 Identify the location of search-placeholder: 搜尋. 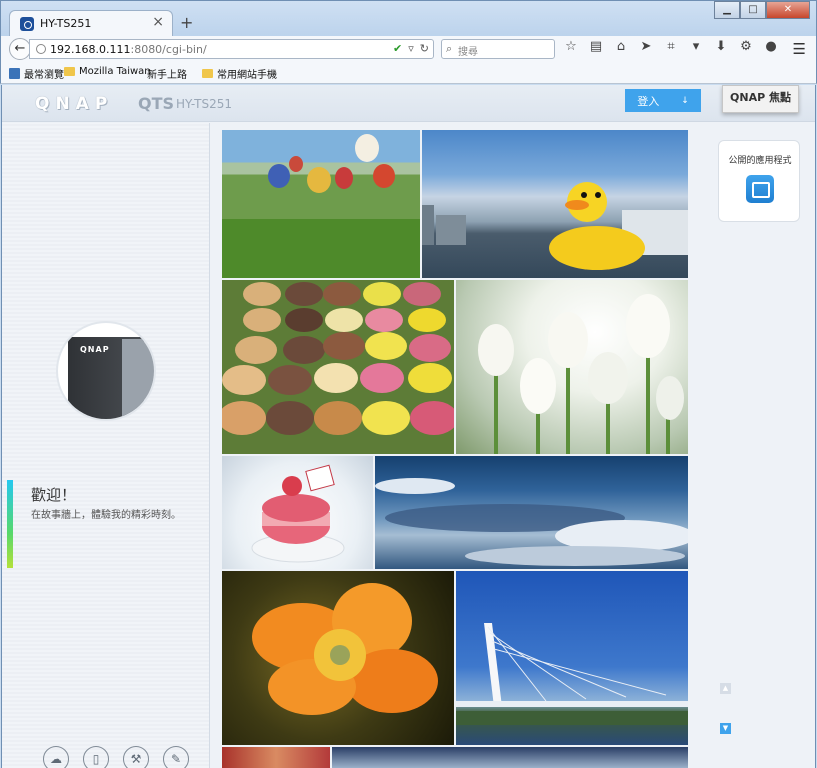
(468, 52).